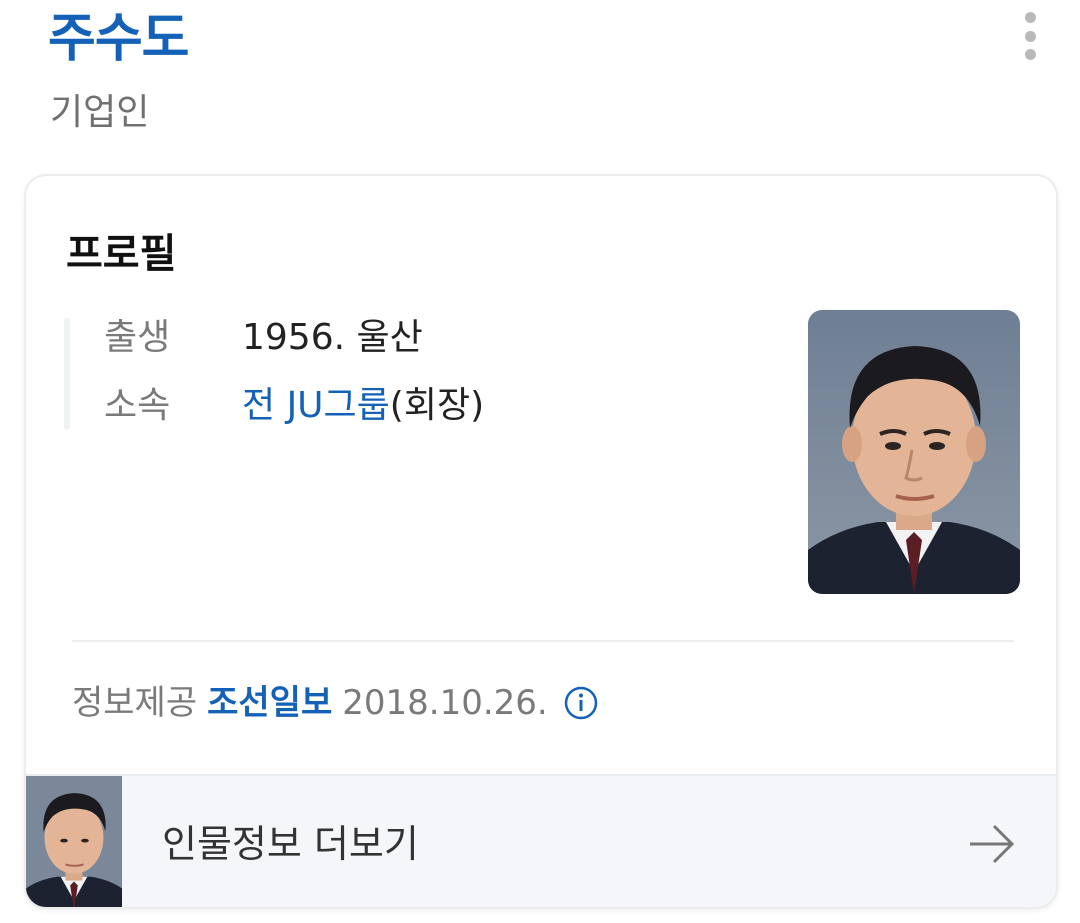 Image resolution: width=1080 pixels, height=923 pixels. Describe the element at coordinates (437, 405) in the screenshot. I see `affiliation-role: (회장)` at that location.